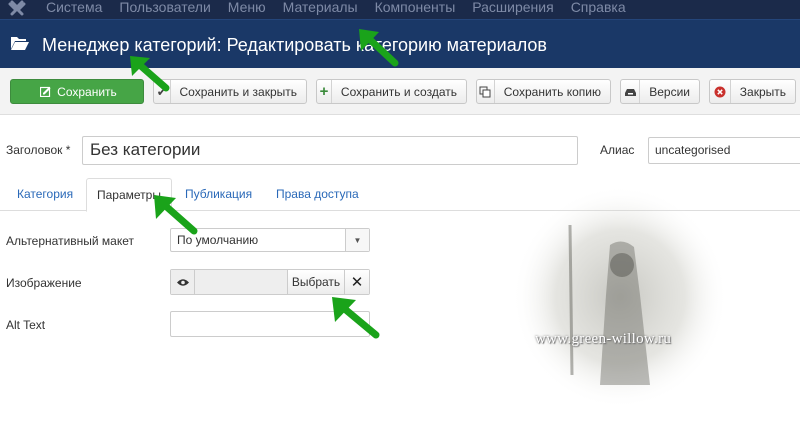  I want to click on save-new-label: Сохранить и создать, so click(398, 91).